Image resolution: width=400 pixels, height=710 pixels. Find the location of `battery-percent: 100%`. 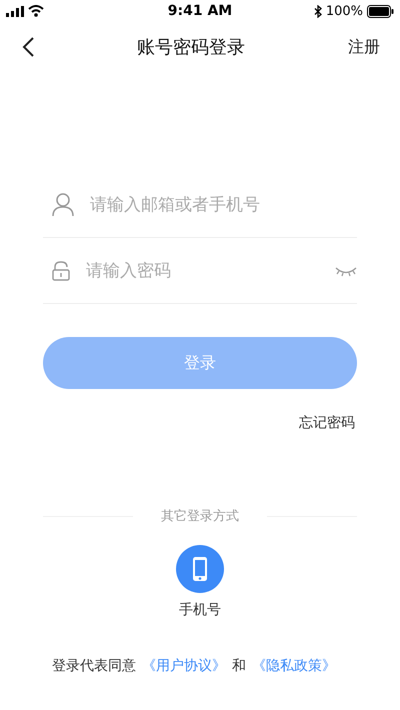

battery-percent: 100% is located at coordinates (344, 11).